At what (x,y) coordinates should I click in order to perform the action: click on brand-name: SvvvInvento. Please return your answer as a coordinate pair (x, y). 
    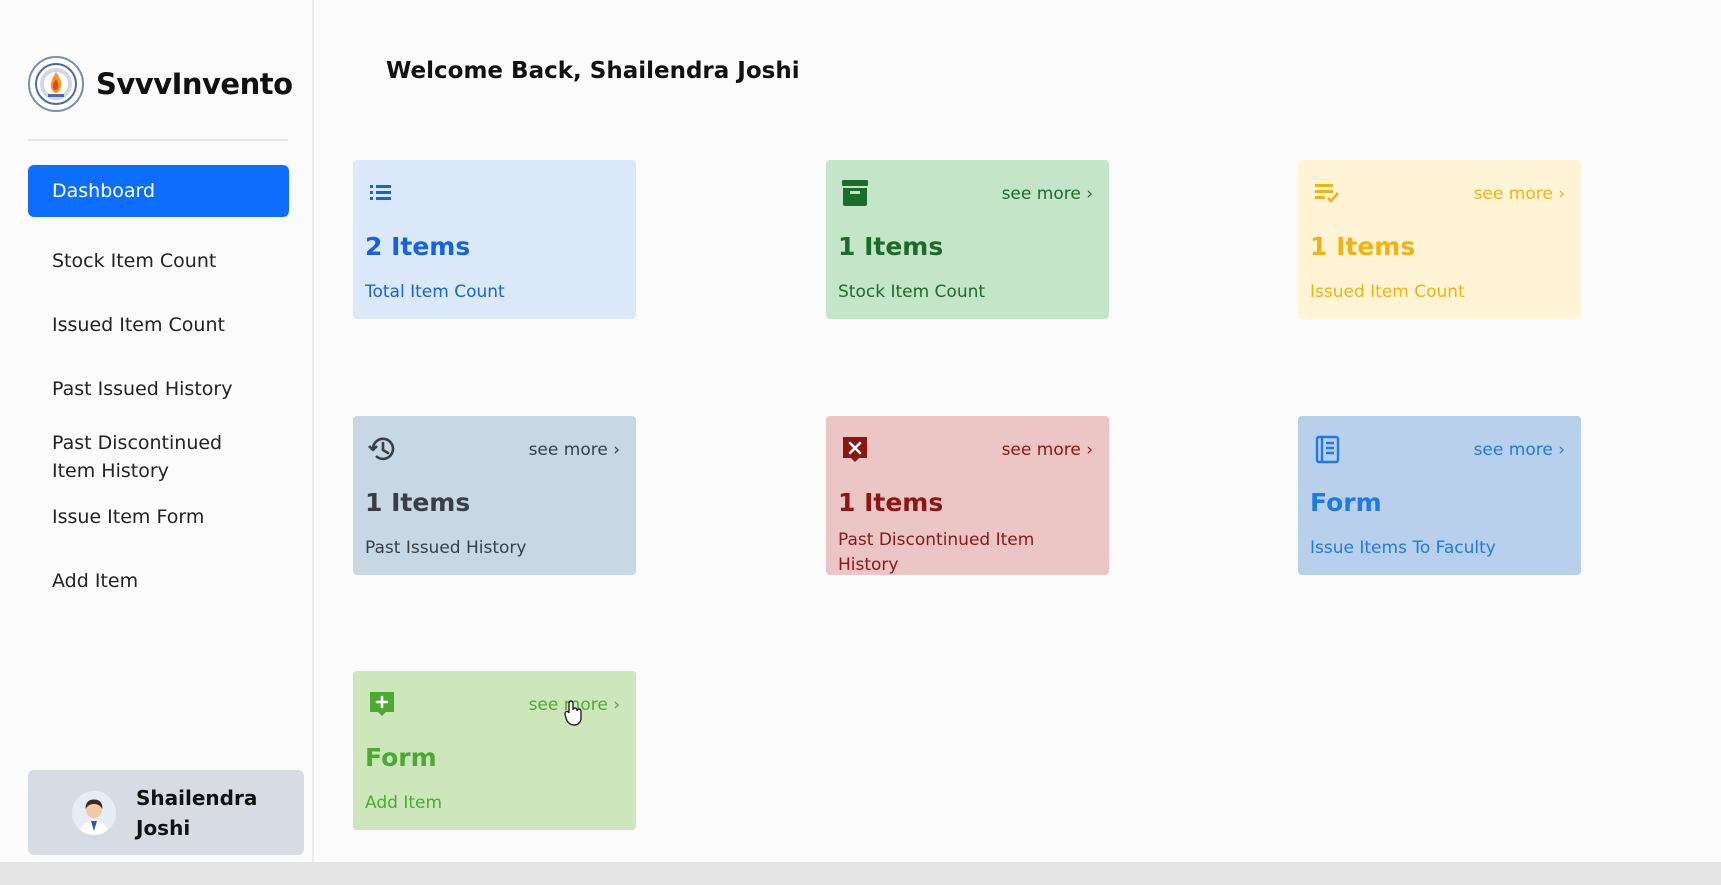
    Looking at the image, I should click on (194, 84).